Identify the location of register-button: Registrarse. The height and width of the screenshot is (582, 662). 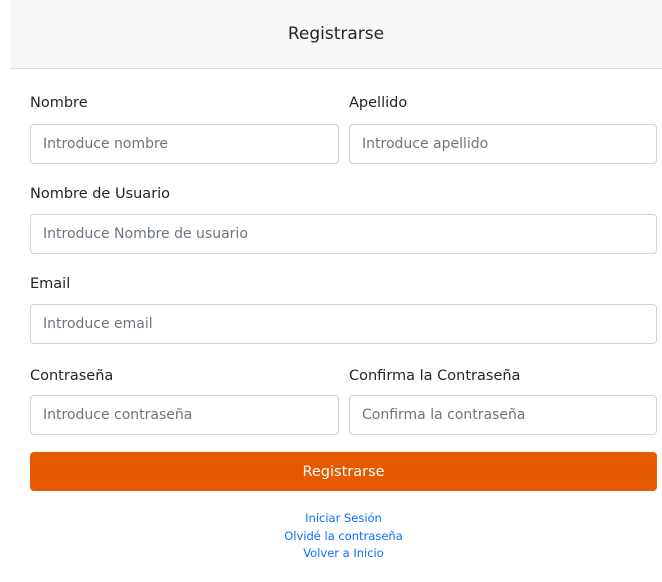
(343, 471).